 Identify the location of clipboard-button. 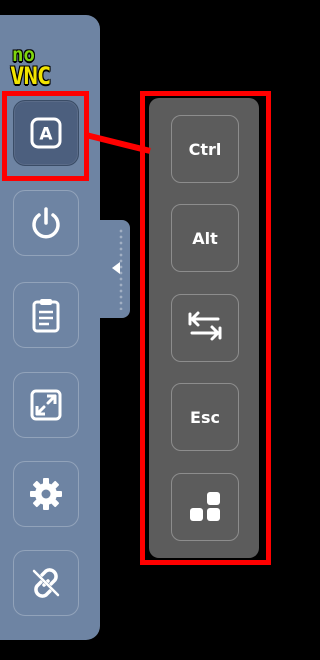
(46, 315).